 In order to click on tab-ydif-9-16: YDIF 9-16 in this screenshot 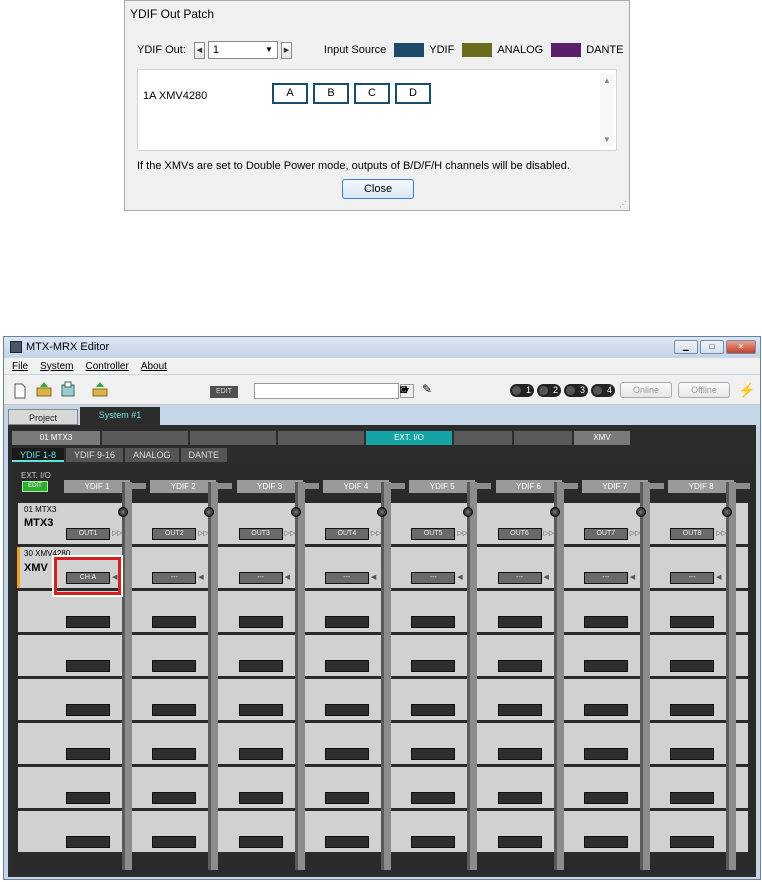, I will do `click(95, 455)`.